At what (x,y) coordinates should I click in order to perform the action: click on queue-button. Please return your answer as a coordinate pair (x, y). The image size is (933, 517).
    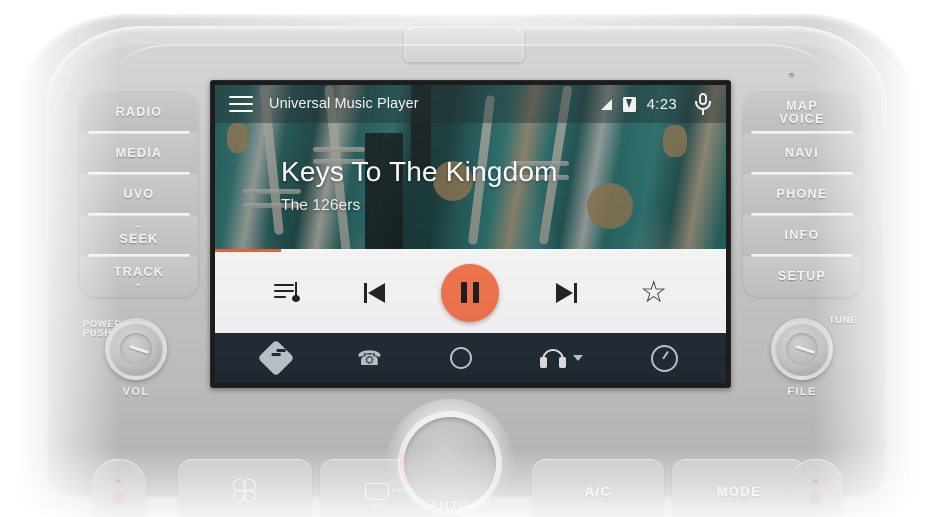
    Looking at the image, I should click on (287, 293).